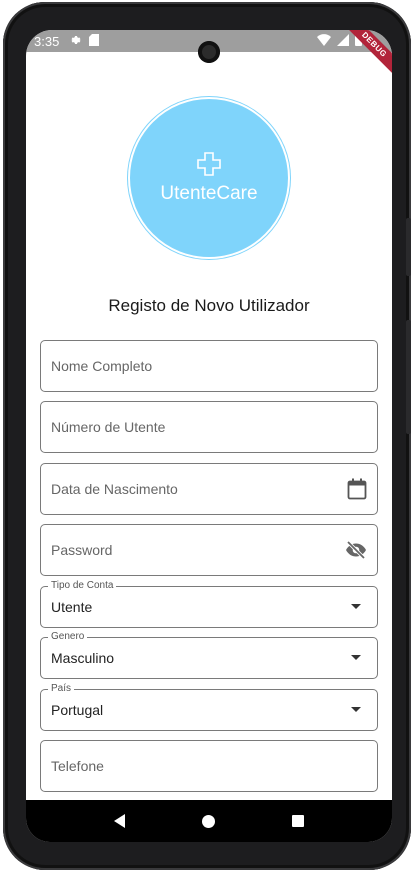  I want to click on account-type-value: Utente, so click(72, 607).